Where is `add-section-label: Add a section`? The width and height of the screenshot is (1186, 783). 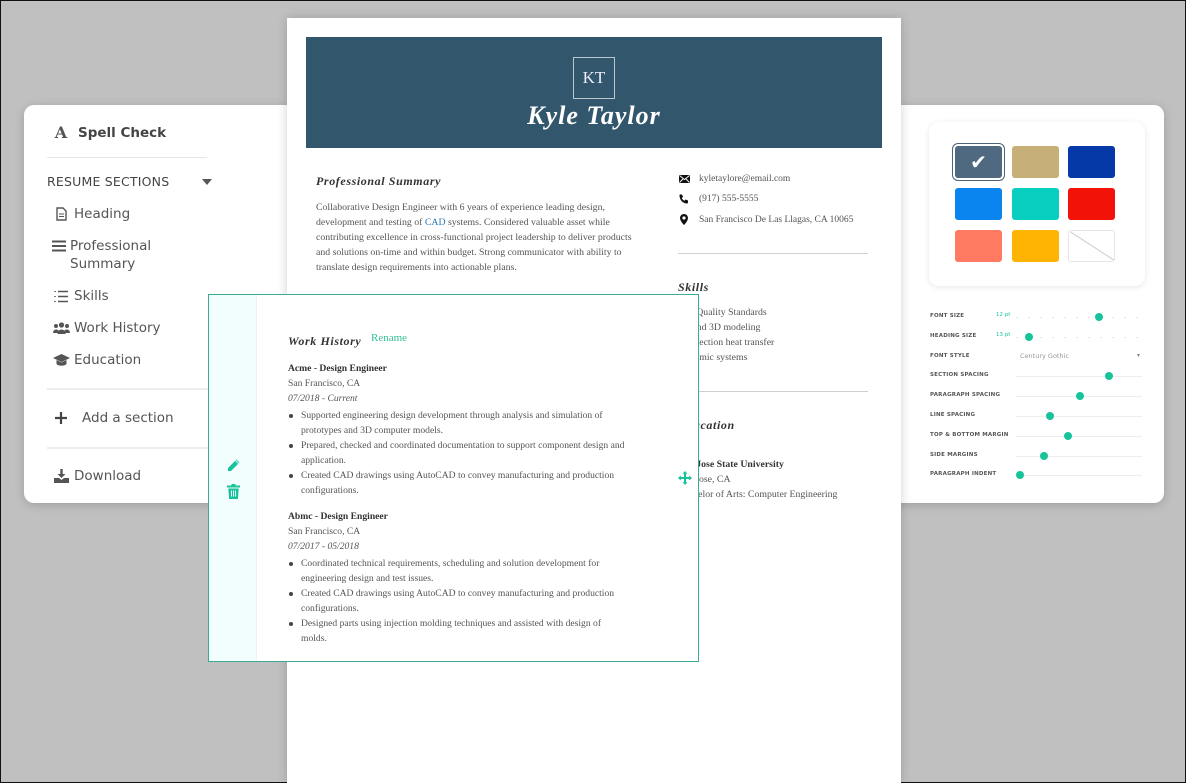
add-section-label: Add a section is located at coordinates (128, 418).